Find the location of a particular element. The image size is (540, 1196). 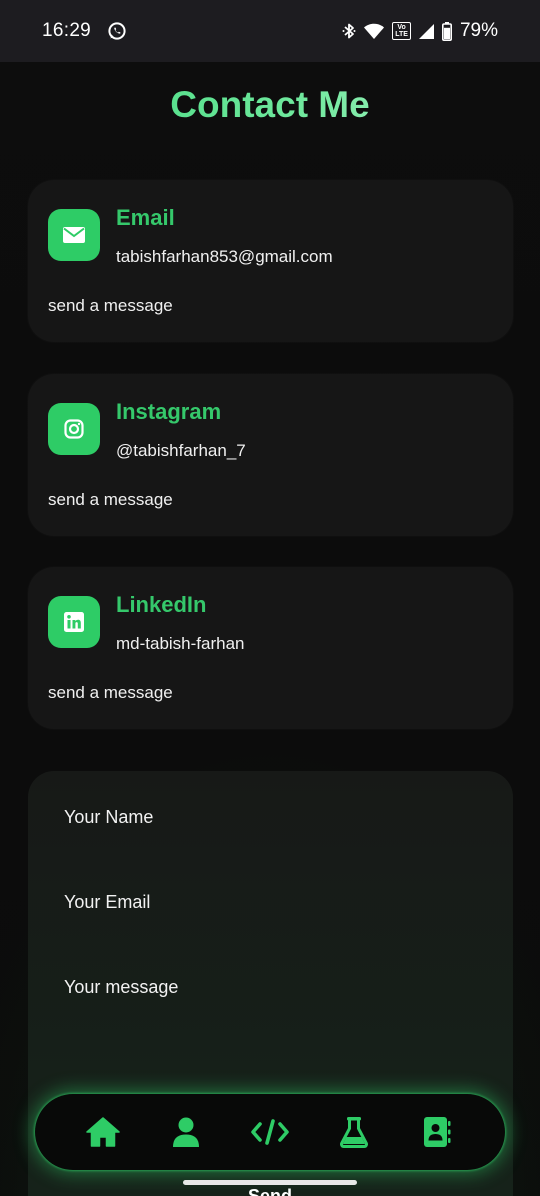

cell-signal-icon is located at coordinates (426, 31).